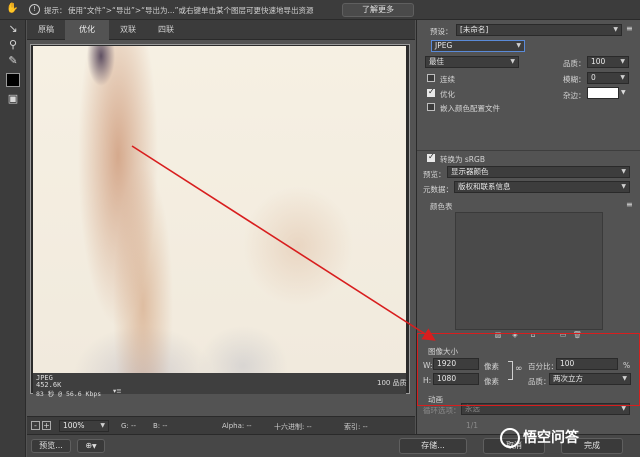  What do you see at coordinates (91, 446) in the screenshot?
I see `browser-preview-button: ⊕▼` at bounding box center [91, 446].